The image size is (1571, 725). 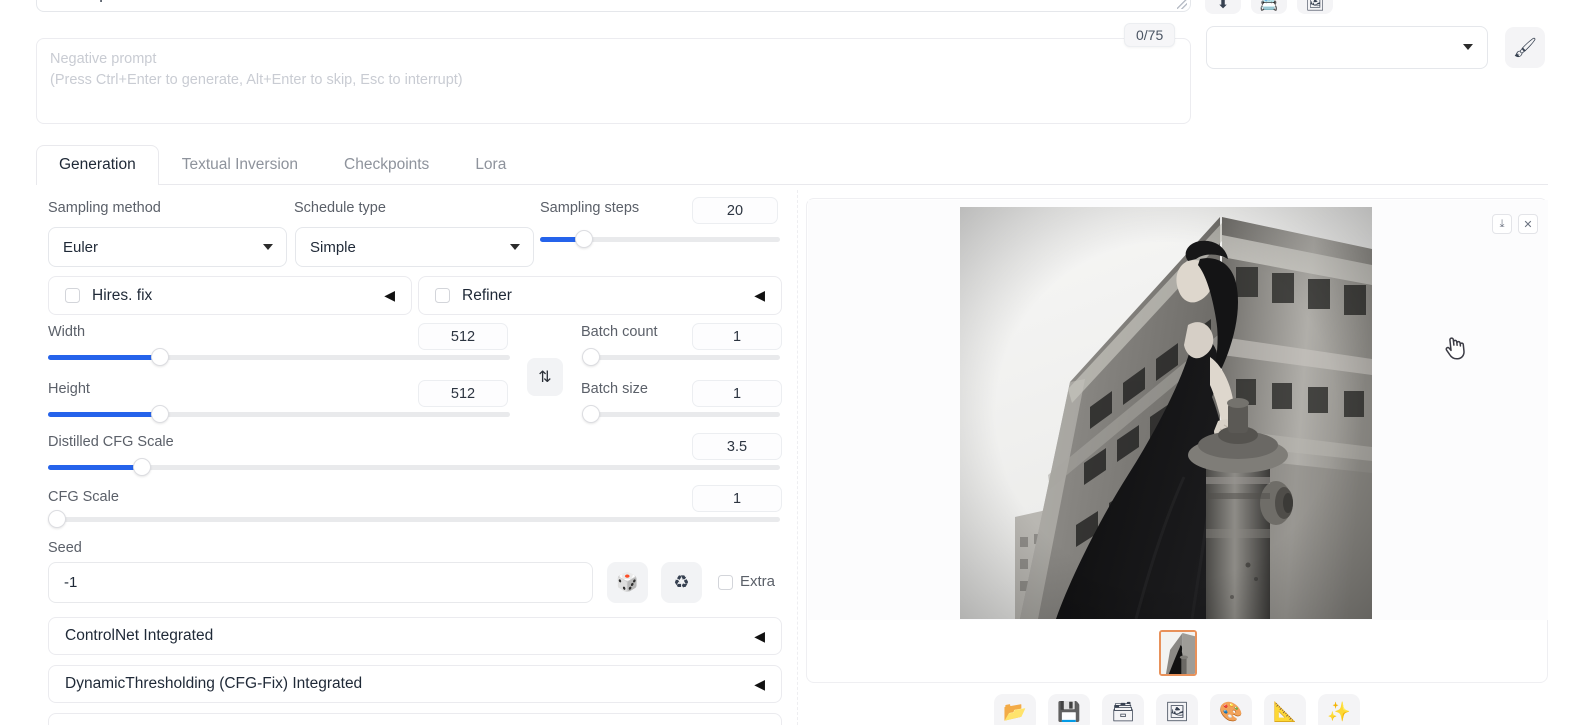 What do you see at coordinates (1231, 709) in the screenshot?
I see `send-to-inpaint-button: 🎨` at bounding box center [1231, 709].